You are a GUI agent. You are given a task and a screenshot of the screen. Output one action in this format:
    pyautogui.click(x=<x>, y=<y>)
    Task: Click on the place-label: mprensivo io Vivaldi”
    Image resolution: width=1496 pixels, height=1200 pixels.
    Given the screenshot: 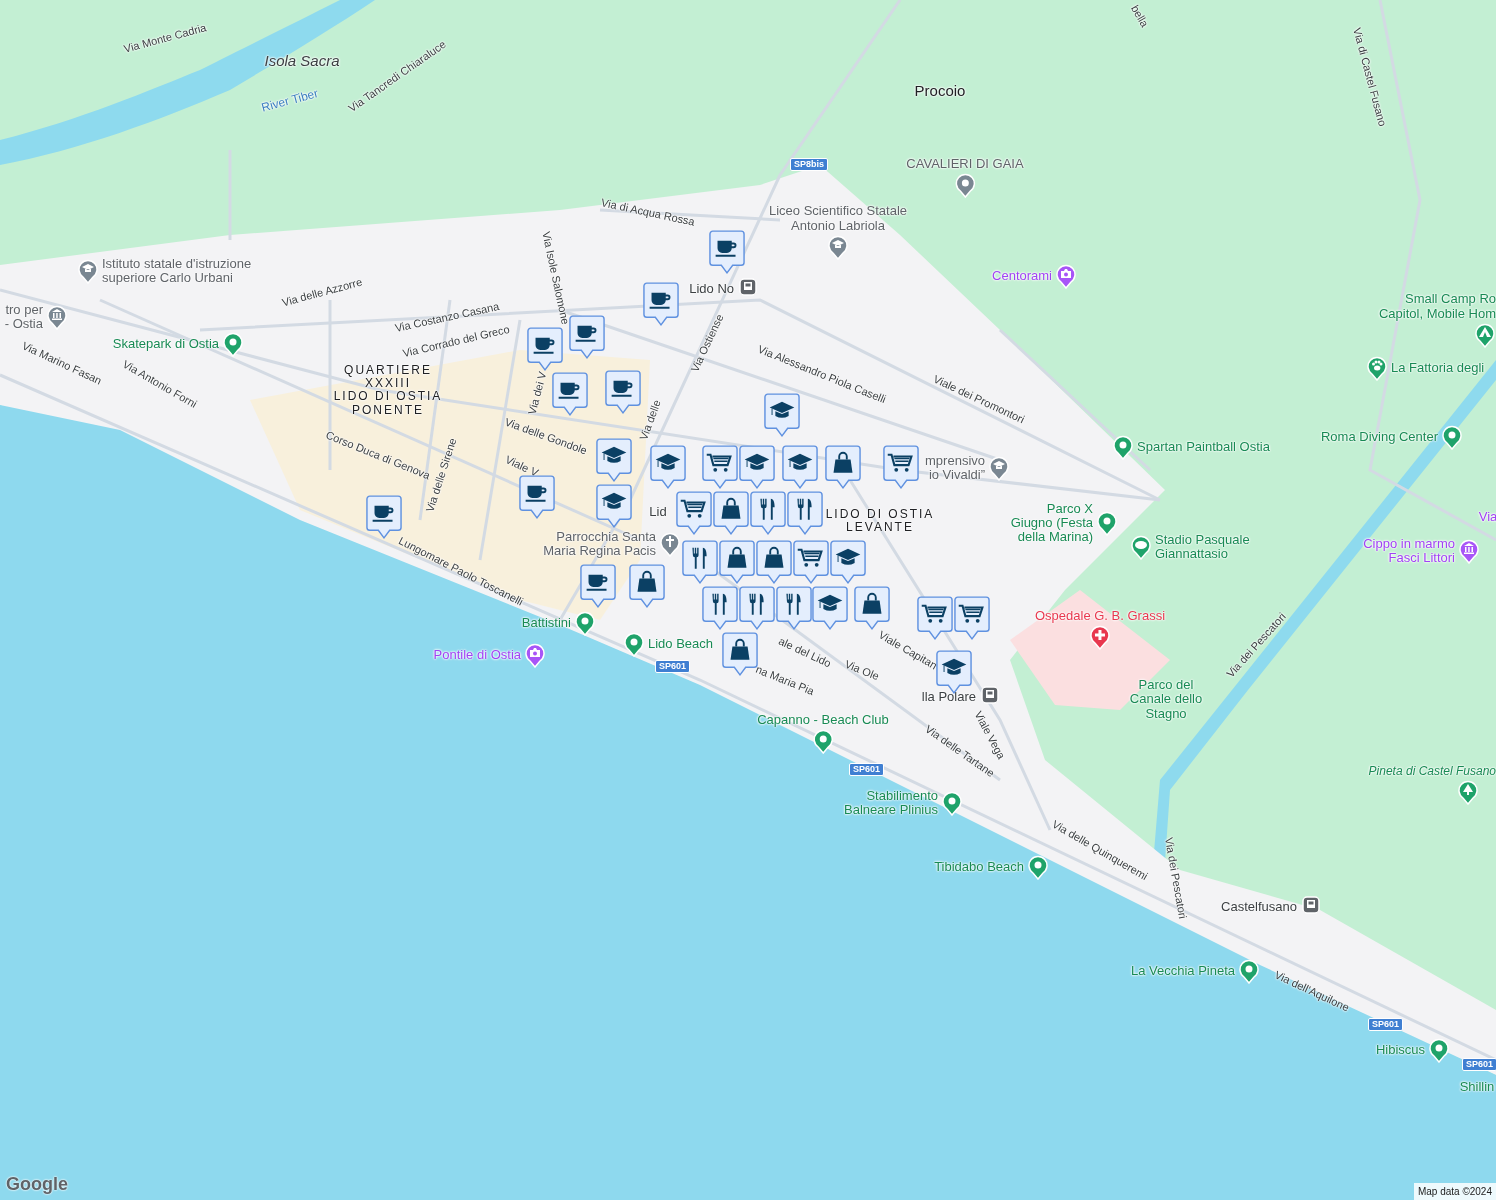 What is the action you would take?
    pyautogui.click(x=955, y=468)
    